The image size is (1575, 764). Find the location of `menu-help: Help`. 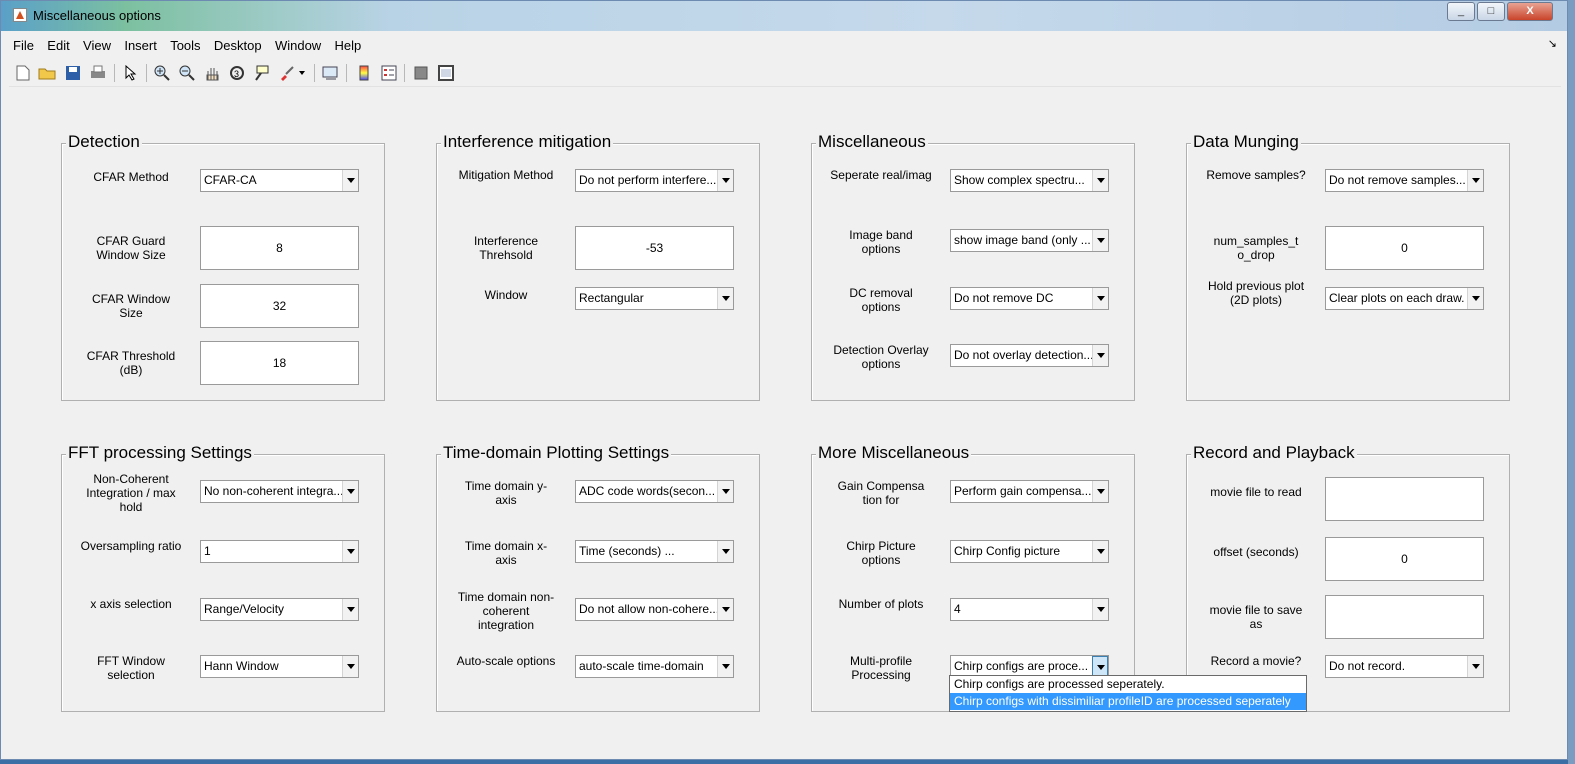

menu-help: Help is located at coordinates (348, 45).